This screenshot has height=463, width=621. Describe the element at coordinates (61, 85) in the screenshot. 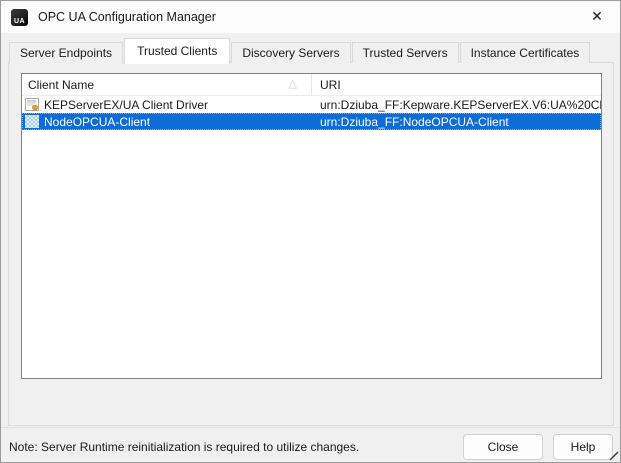

I see `column-header-client-name-label: Client Name` at that location.